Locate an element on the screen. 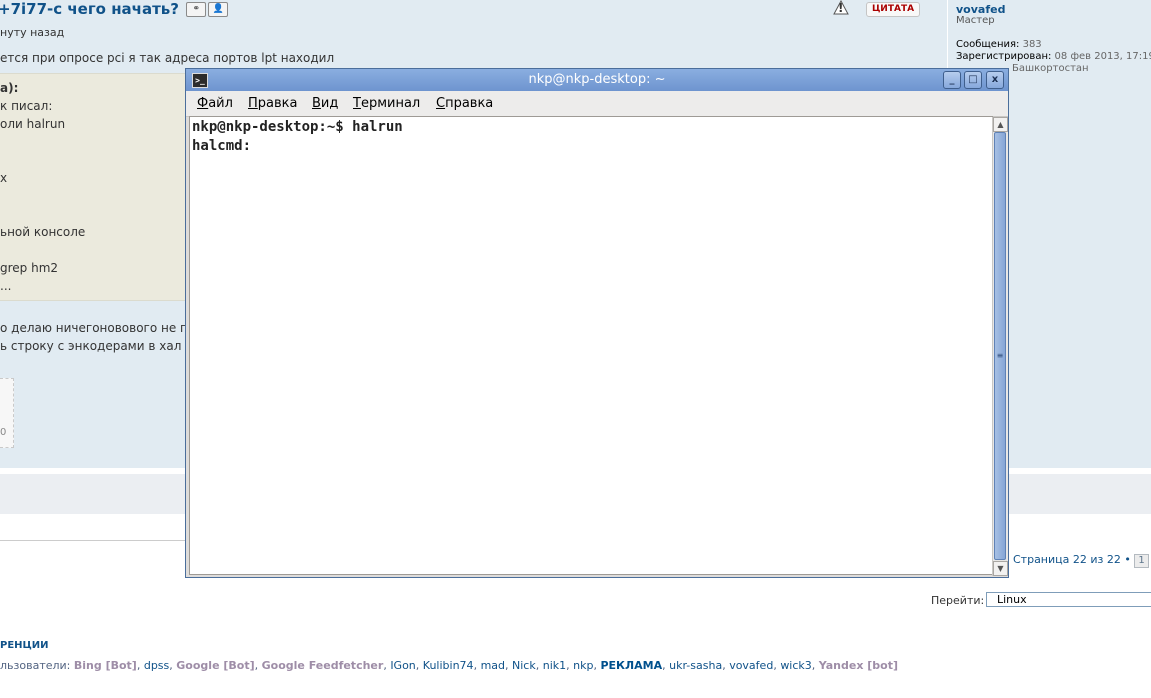 This screenshot has width=1151, height=698. terminal-titlebar: >_ nkp@nkp-desktop: ~ _ □ x is located at coordinates (597, 80).